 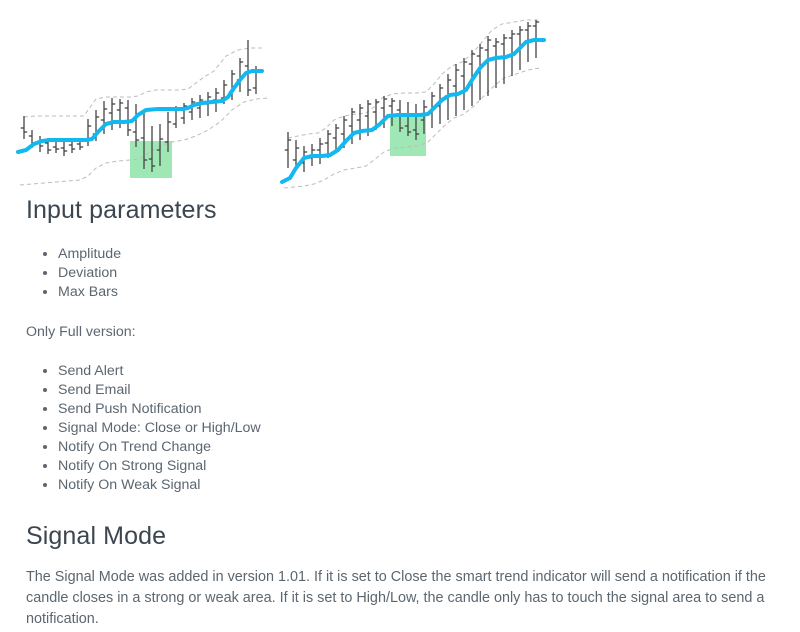 I want to click on list-item: Deviation, so click(x=416, y=273).